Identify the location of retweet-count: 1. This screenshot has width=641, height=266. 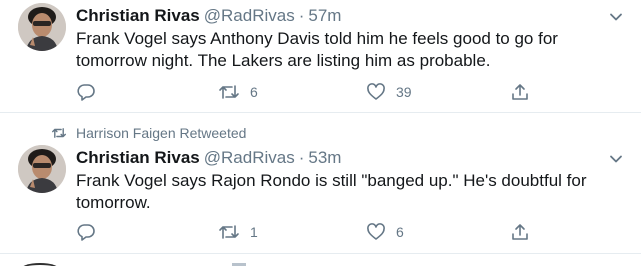
(254, 232).